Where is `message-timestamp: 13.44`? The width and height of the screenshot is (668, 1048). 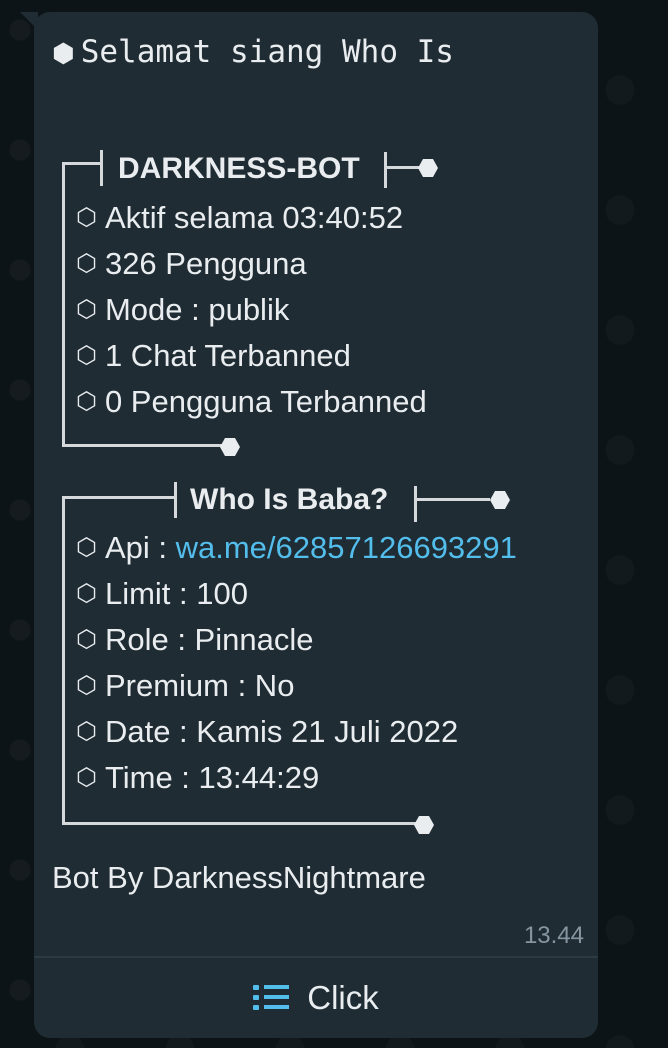 message-timestamp: 13.44 is located at coordinates (553, 935).